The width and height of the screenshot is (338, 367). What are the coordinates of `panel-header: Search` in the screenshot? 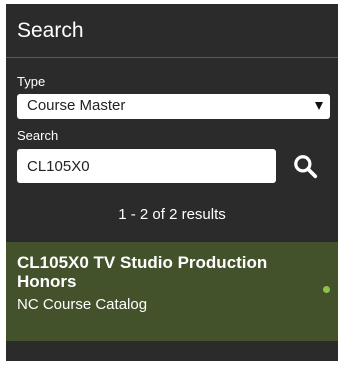 It's located at (172, 31).